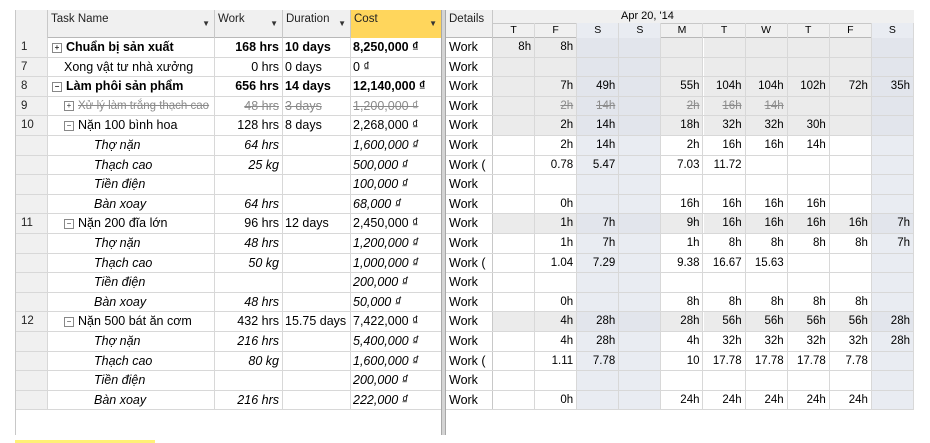  What do you see at coordinates (249, 165) in the screenshot?
I see `work-cell: 25 kg` at bounding box center [249, 165].